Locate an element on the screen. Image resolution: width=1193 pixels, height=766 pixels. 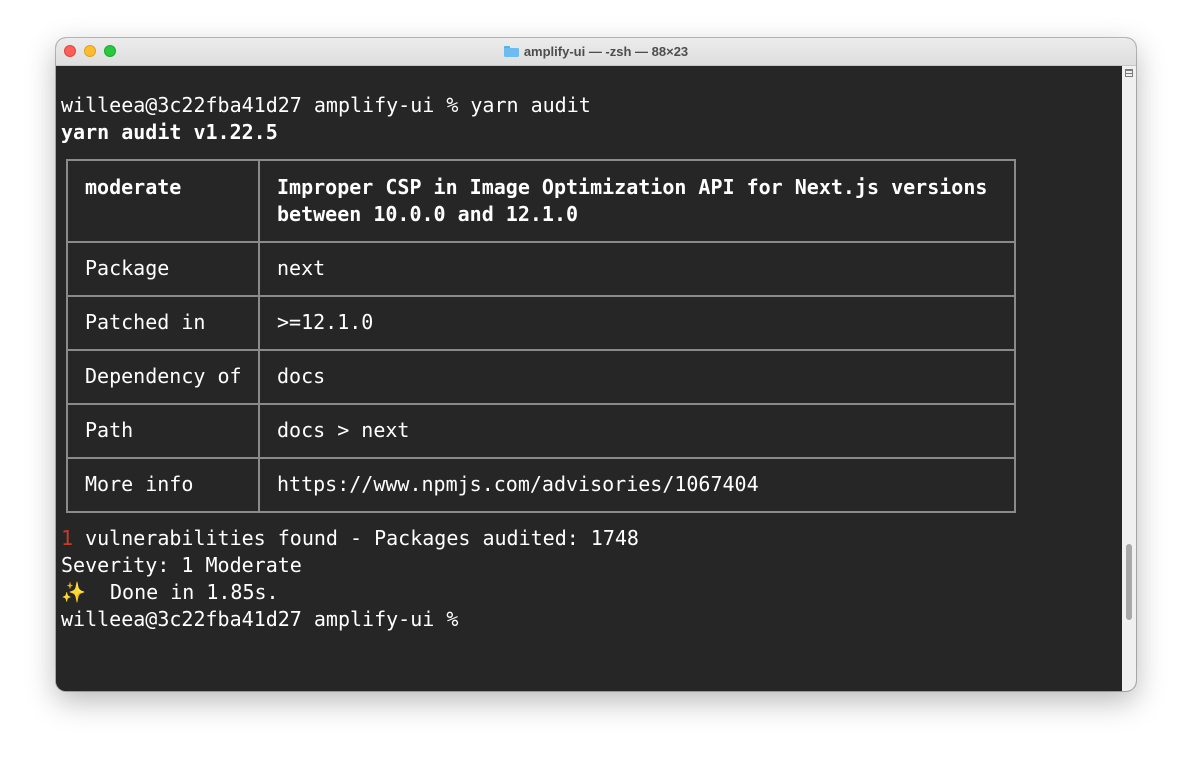
folder-icon is located at coordinates (511, 51).